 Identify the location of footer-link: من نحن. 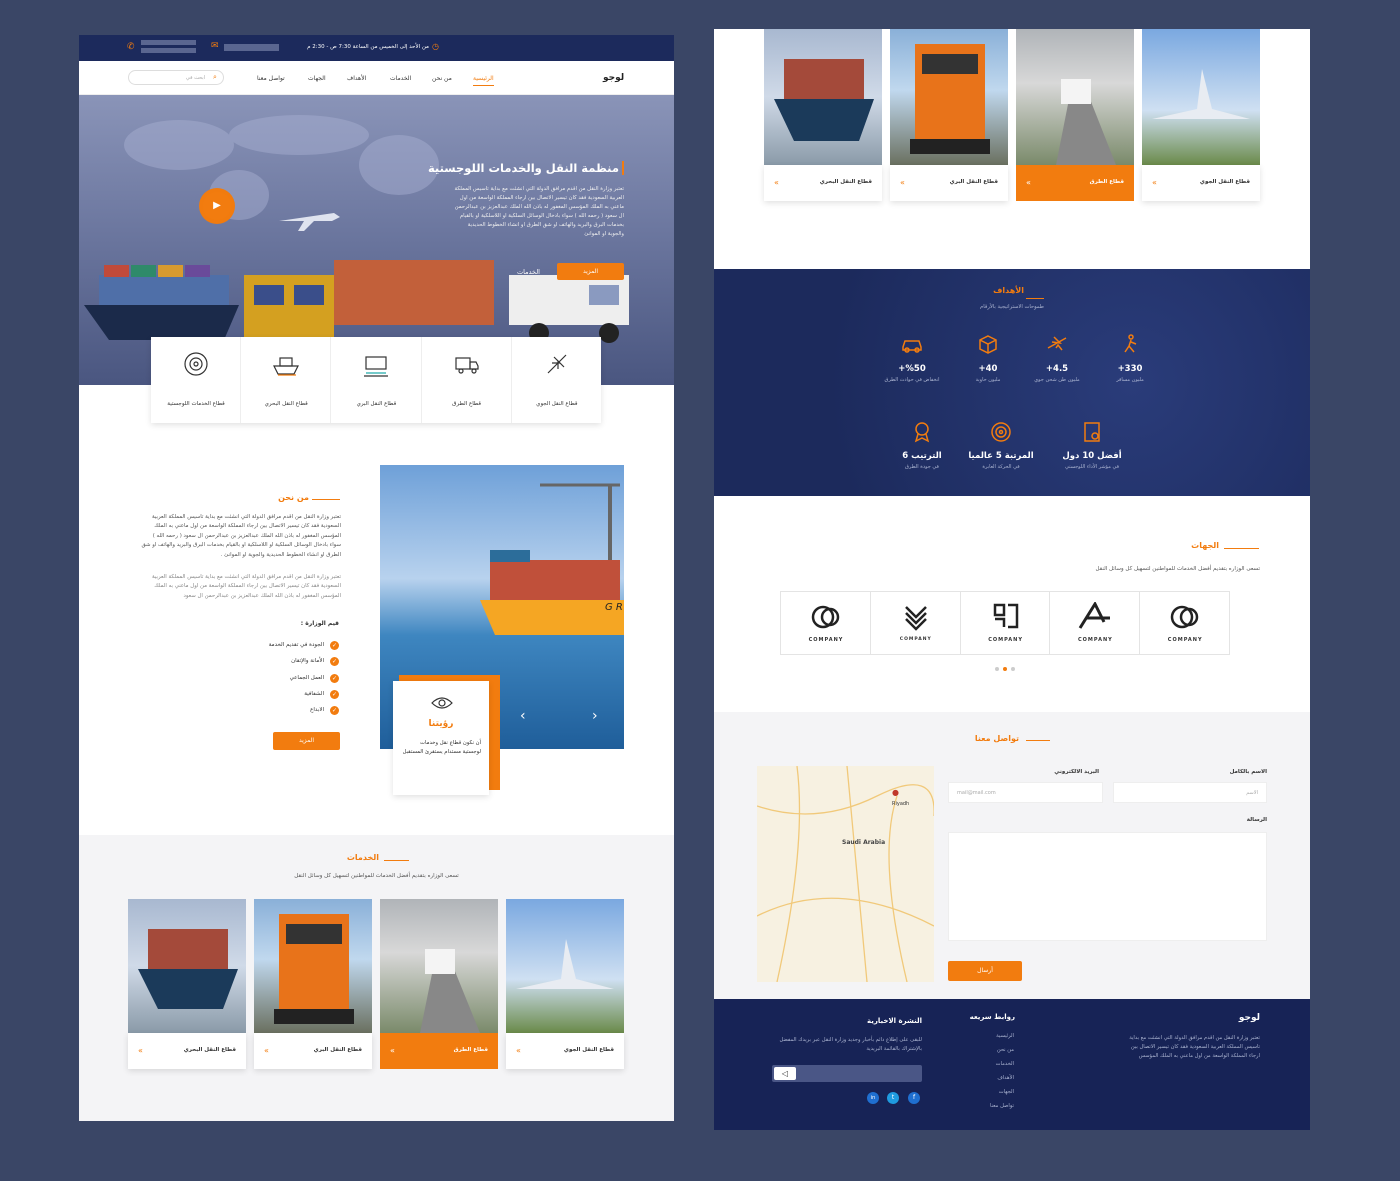
(989, 1050).